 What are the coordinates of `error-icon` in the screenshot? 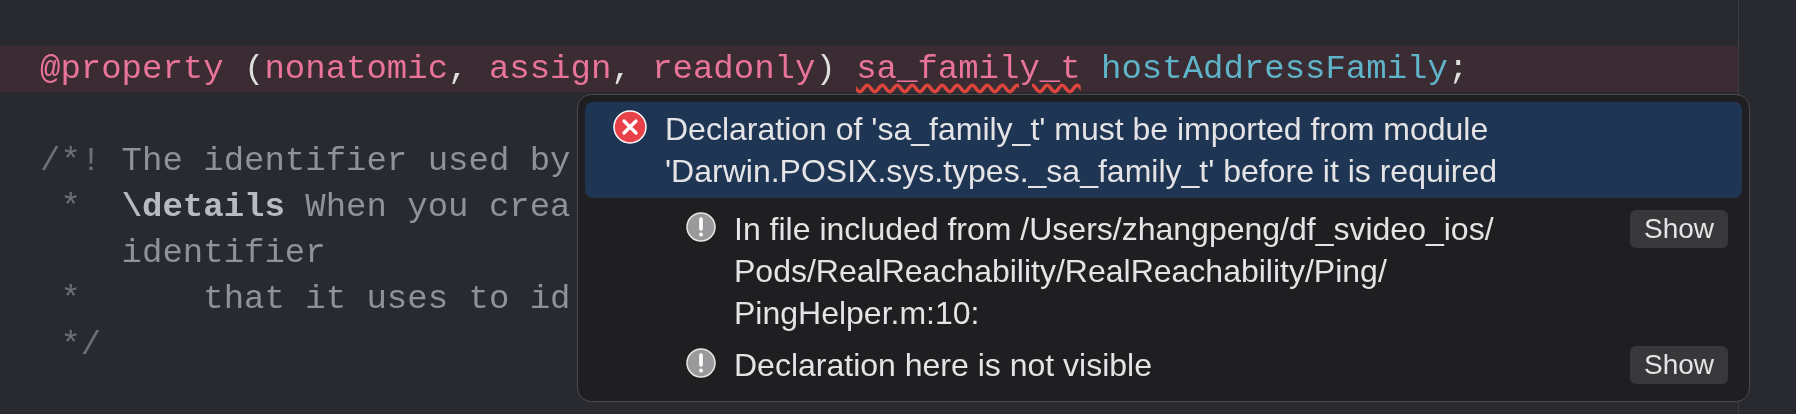 It's located at (630, 127).